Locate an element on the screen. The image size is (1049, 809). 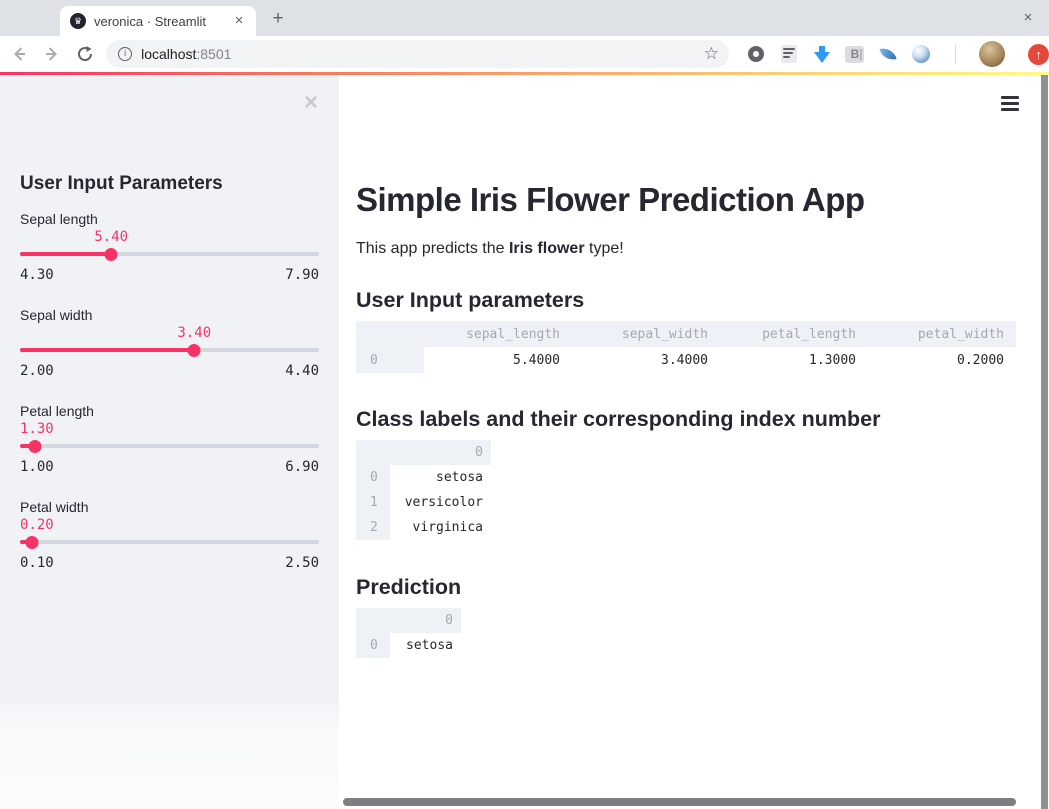
slider-petal-length: Petal length 1.30 1.00 6.90 is located at coordinates (169, 439).